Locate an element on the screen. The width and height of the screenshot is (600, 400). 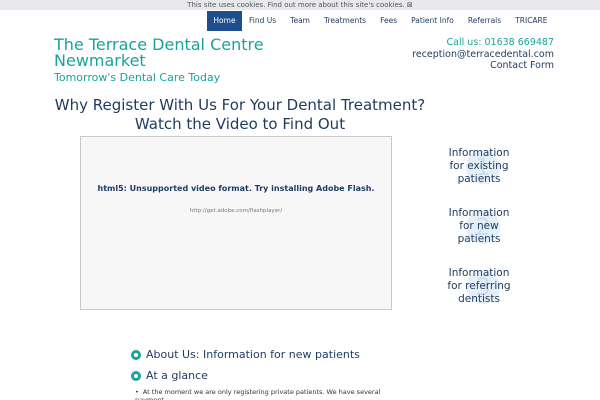
existing-patients-link: 1 Information for existing patients is located at coordinates (479, 166).